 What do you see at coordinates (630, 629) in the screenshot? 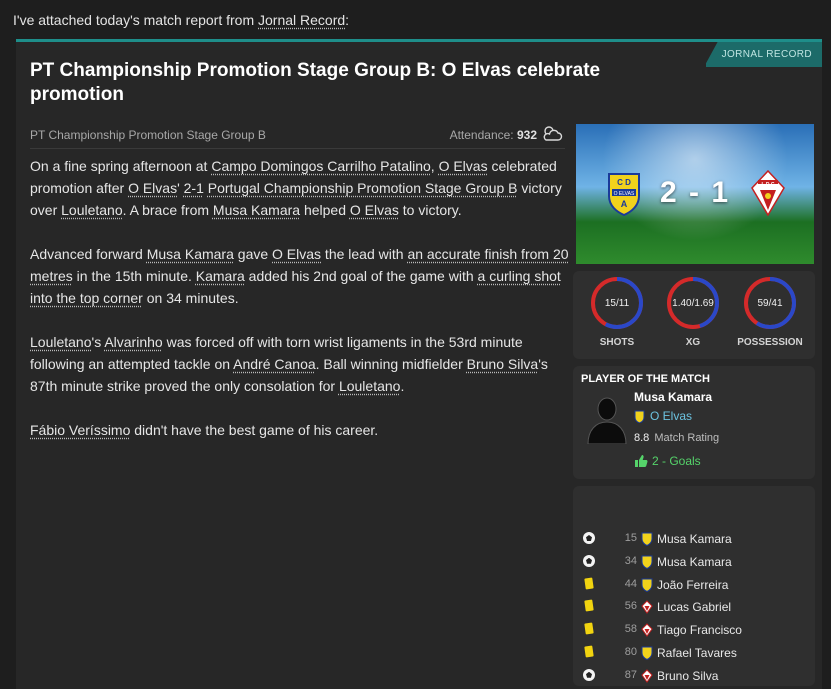
I see `event-minute: 58` at bounding box center [630, 629].